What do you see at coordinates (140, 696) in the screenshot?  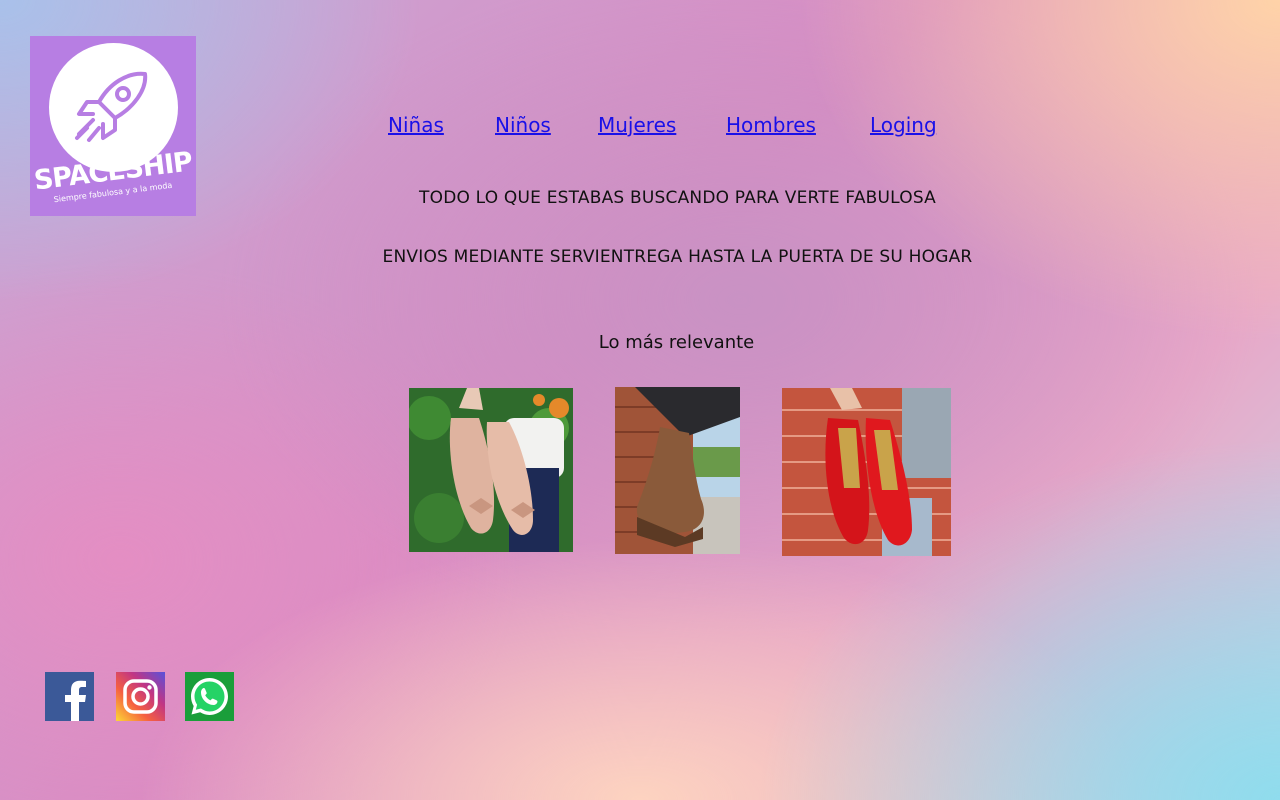 I see `instagram-icon` at bounding box center [140, 696].